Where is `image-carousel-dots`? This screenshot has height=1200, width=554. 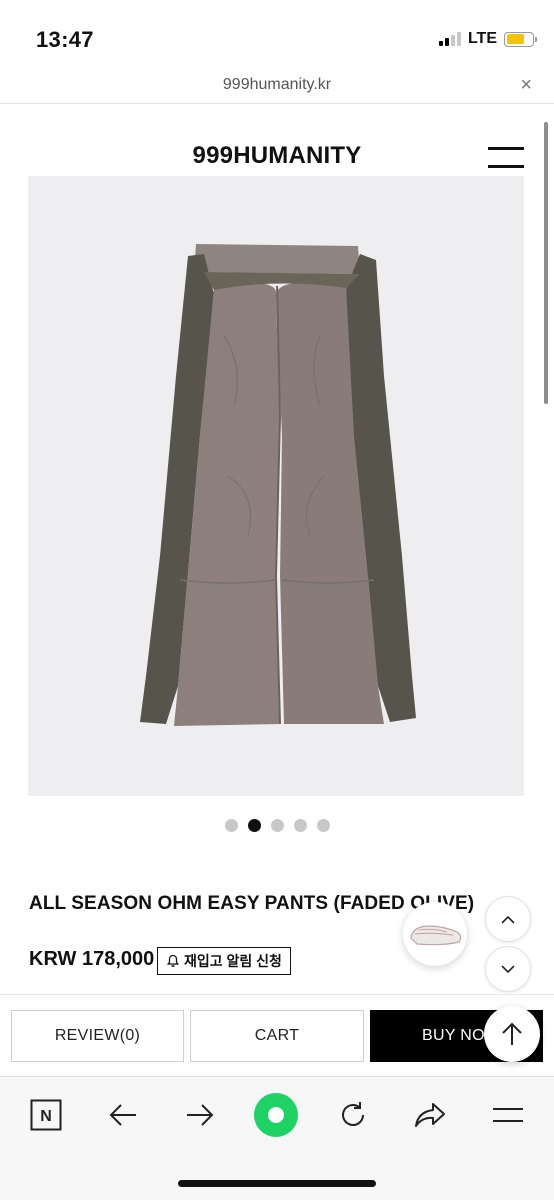
image-carousel-dots is located at coordinates (277, 825).